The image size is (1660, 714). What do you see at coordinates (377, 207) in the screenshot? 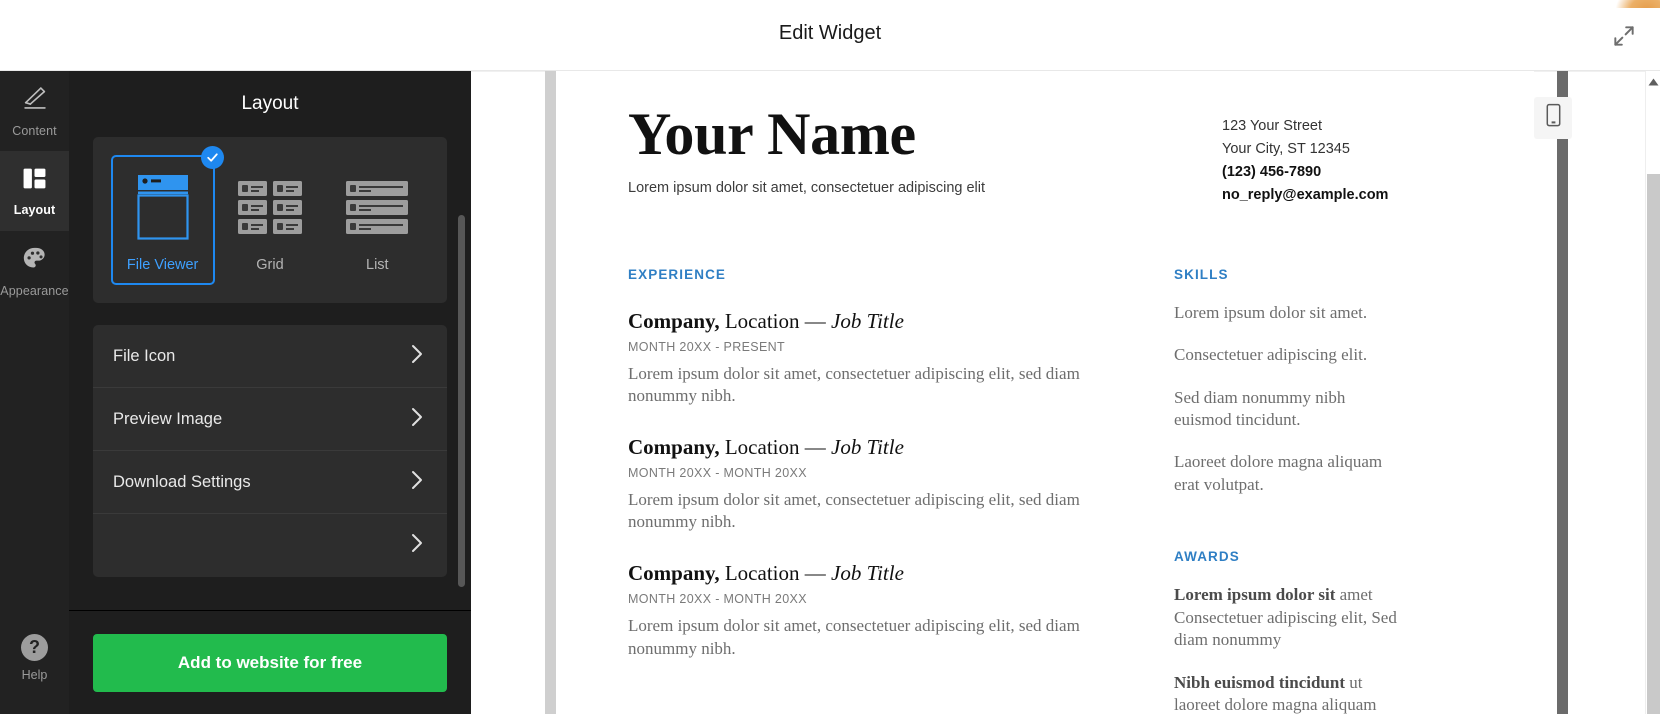
I see `list-thumb-icon` at bounding box center [377, 207].